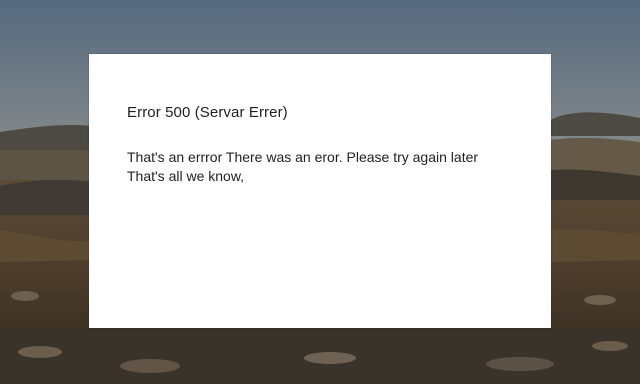  What do you see at coordinates (207, 112) in the screenshot?
I see `error-title: Error 500 (Servar Errer)` at bounding box center [207, 112].